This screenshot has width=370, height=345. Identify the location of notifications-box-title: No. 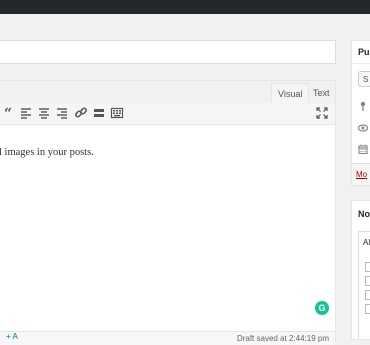
(364, 214).